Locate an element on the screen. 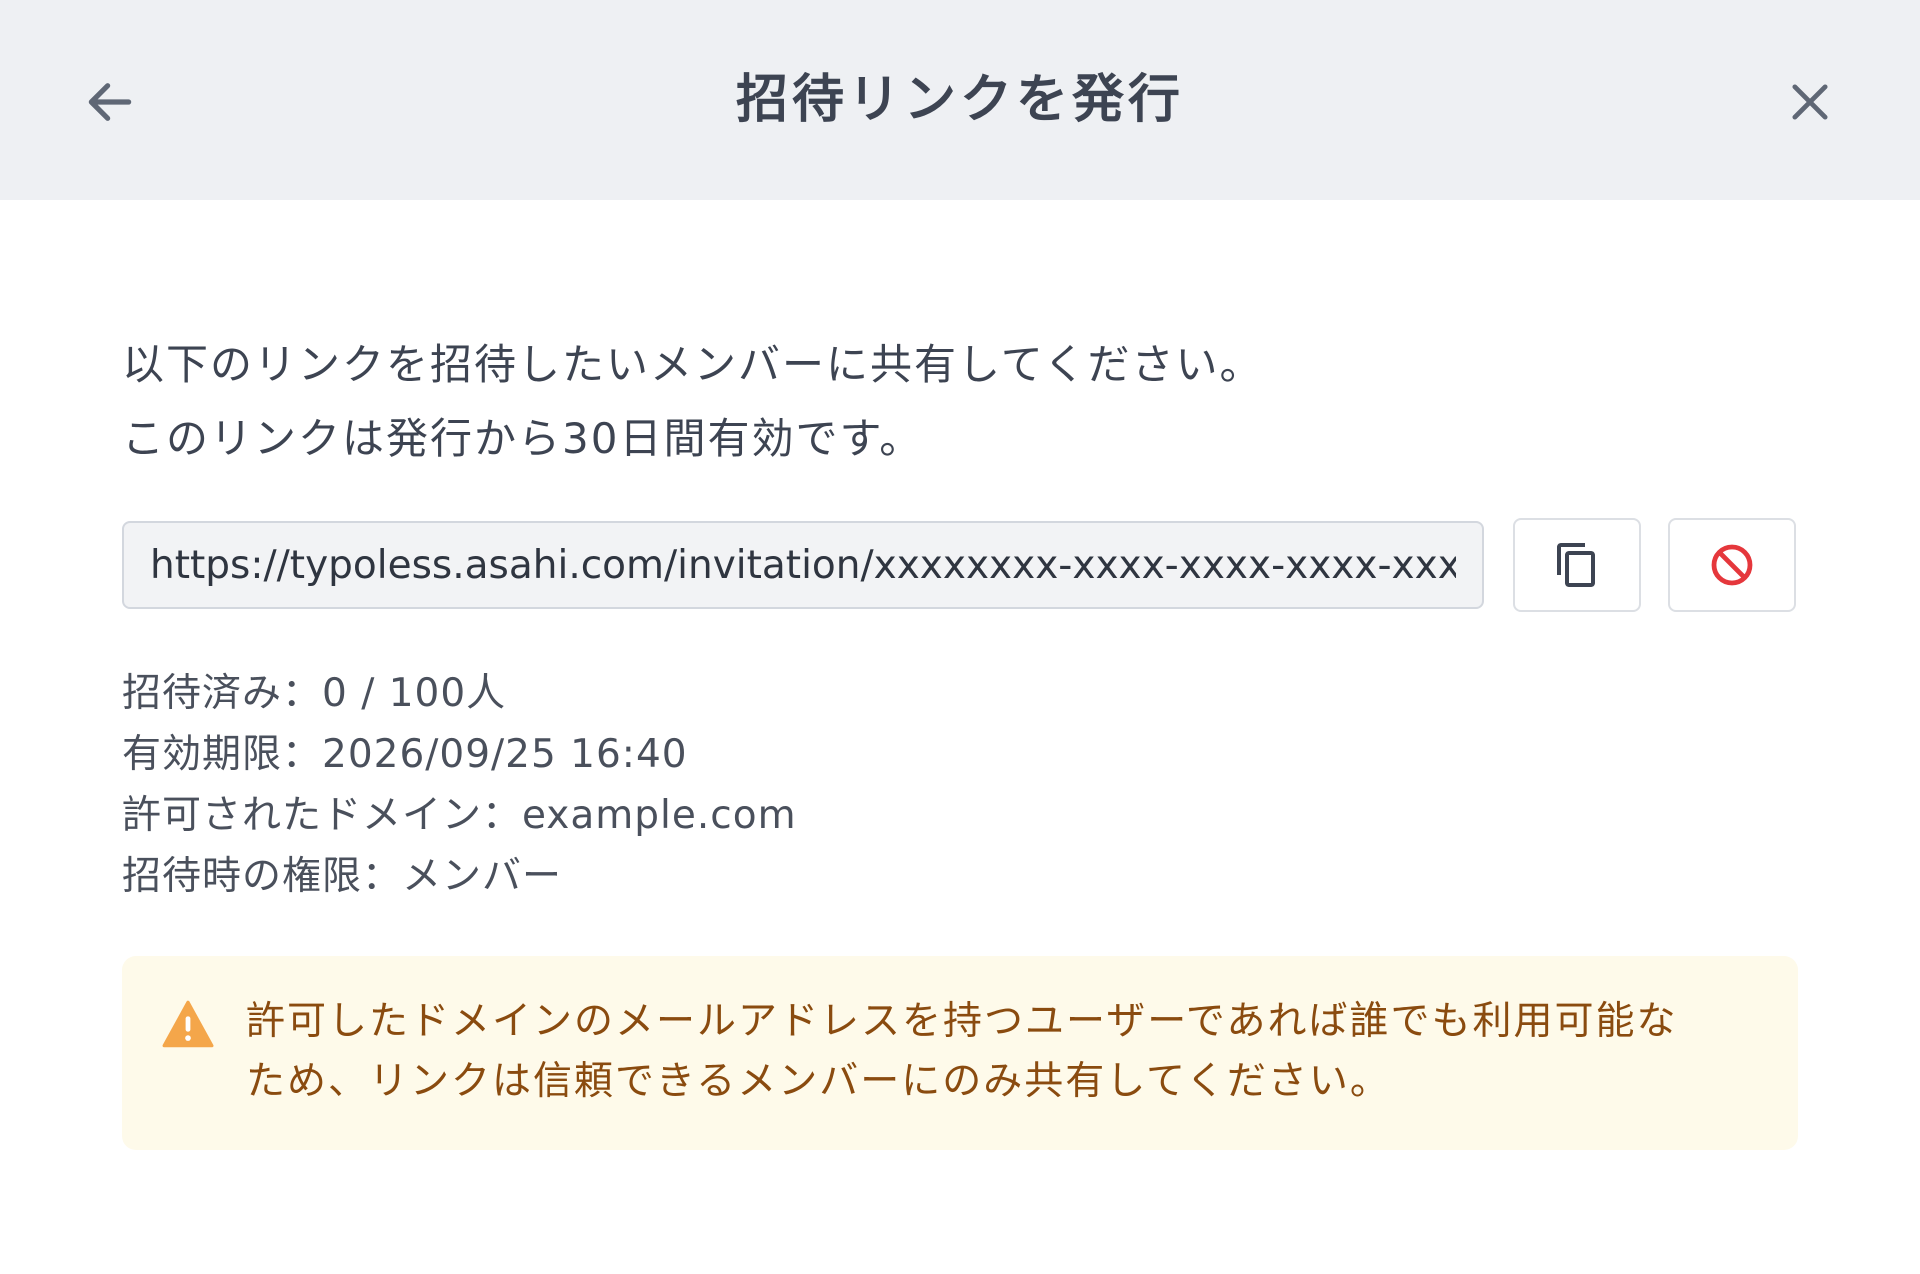 Image resolution: width=1920 pixels, height=1274 pixels. warning-line-2: ため、リンクは信頼できるメンバーにのみ共有してください。 is located at coordinates (818, 1081).